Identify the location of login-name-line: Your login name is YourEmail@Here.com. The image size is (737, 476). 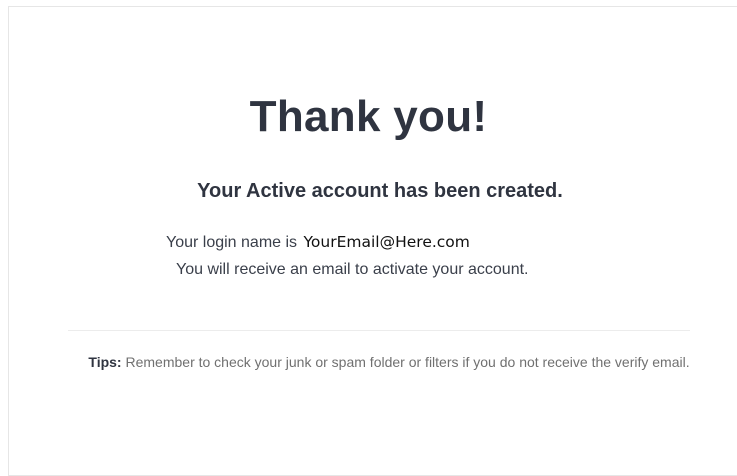
(318, 242).